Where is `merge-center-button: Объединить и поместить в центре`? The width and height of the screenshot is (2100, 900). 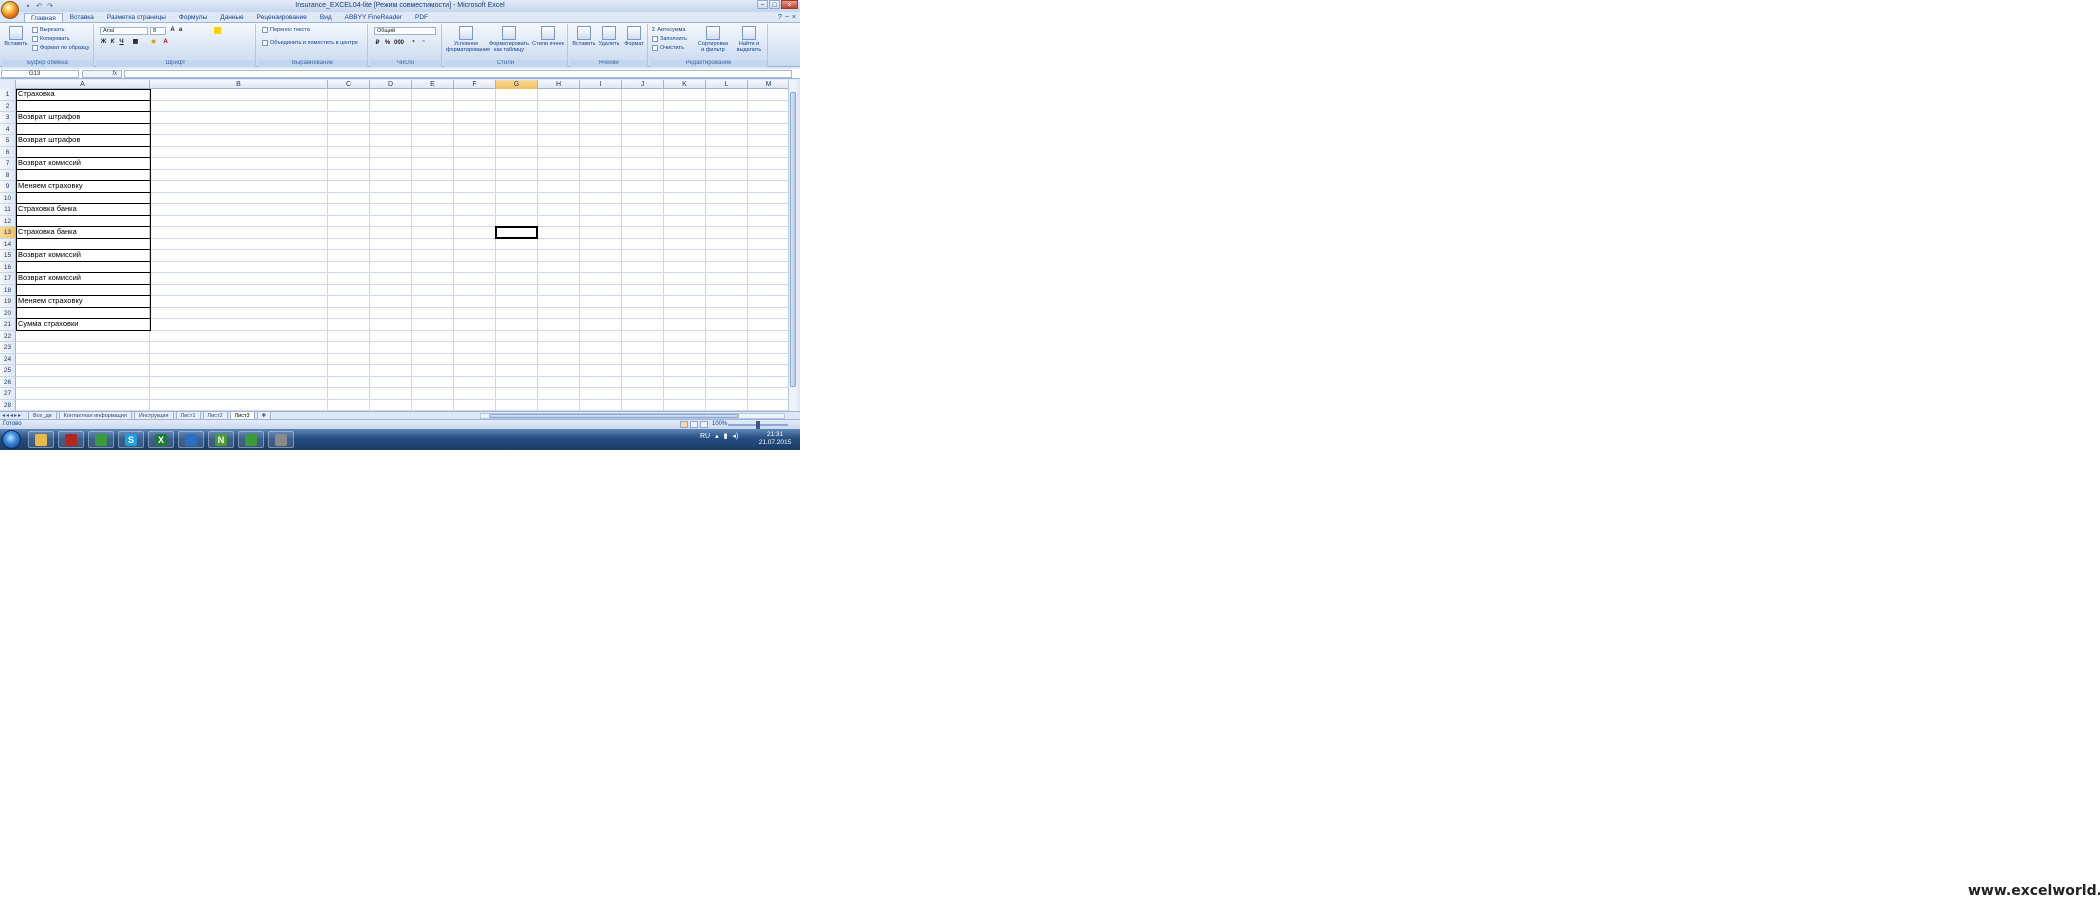
merge-center-button: Объединить и поместить в центре is located at coordinates (310, 43).